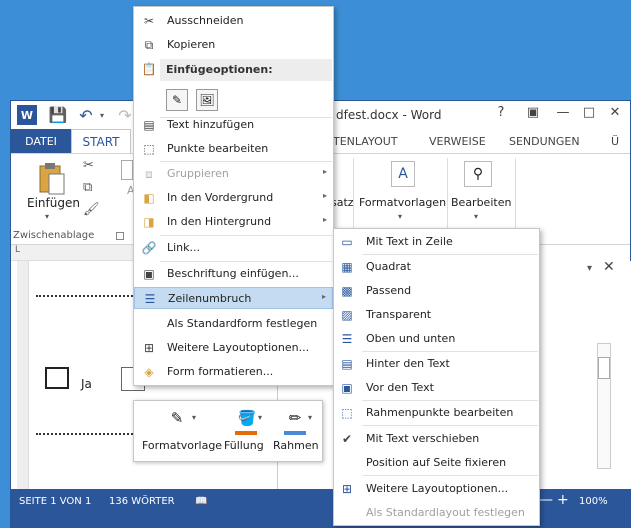 The width and height of the screenshot is (631, 528). I want to click on save-icon: 💾, so click(58, 115).